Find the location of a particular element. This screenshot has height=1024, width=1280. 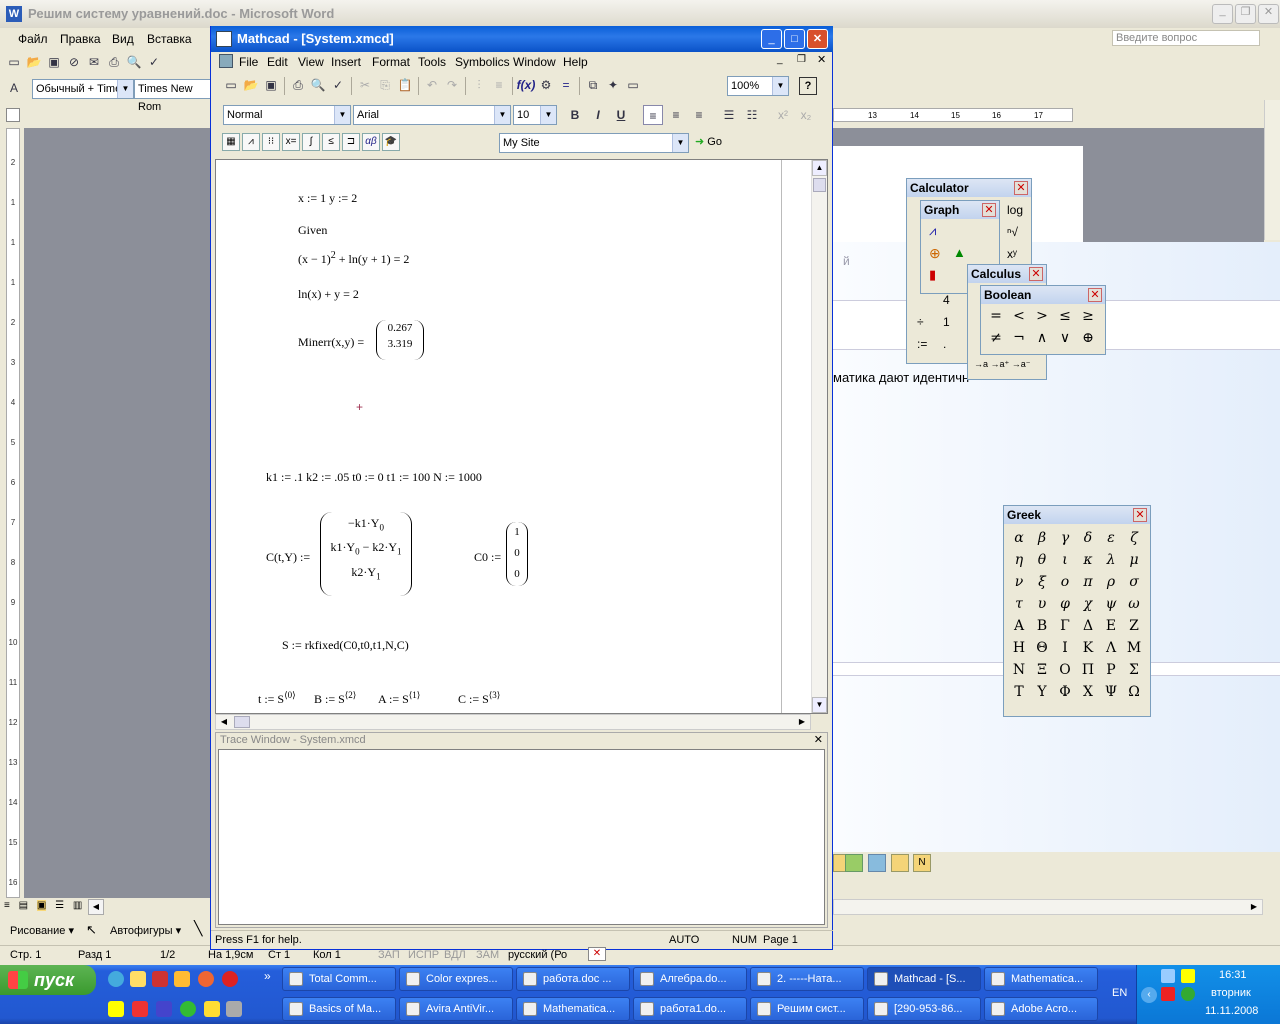

align-left-button: ≡ is located at coordinates (653, 115).